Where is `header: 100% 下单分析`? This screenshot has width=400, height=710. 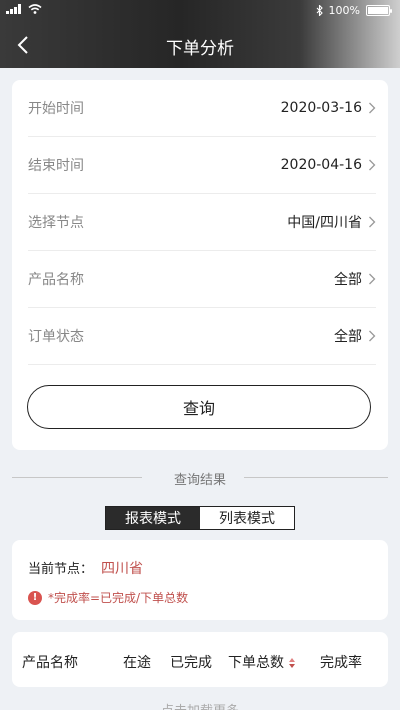
header: 100% 下单分析 is located at coordinates (200, 34).